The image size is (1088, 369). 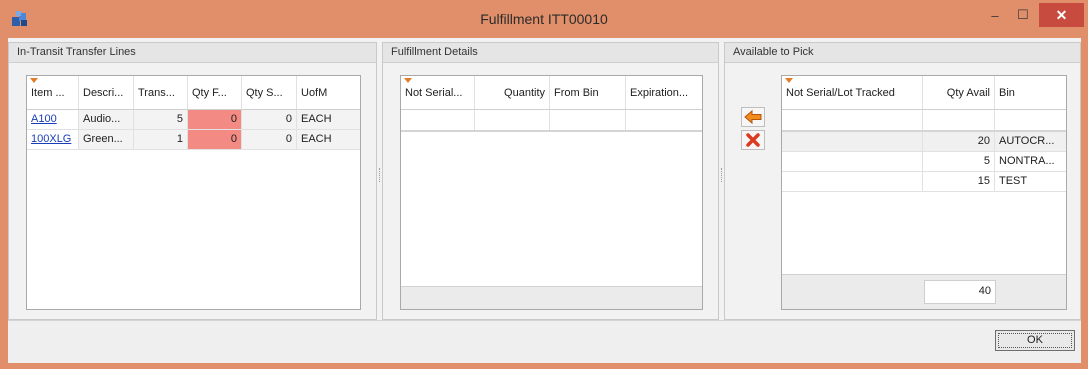 I want to click on ok-button: OK, so click(x=1035, y=340).